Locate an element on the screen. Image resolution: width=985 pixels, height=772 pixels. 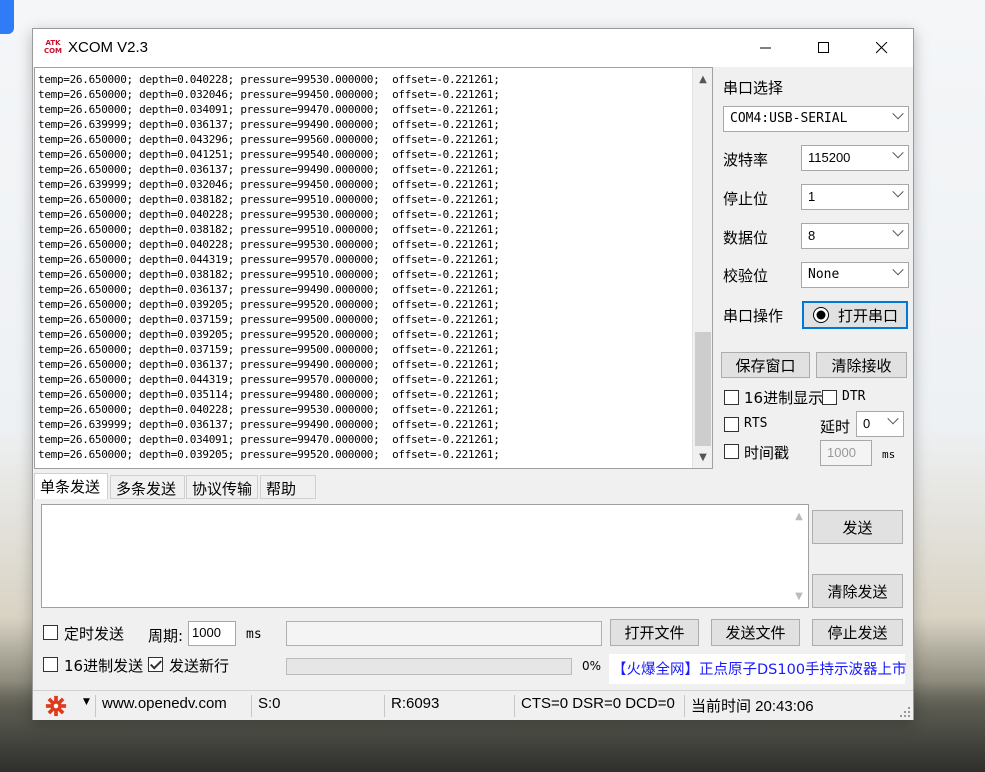
dtr-checkbox is located at coordinates (829, 397).